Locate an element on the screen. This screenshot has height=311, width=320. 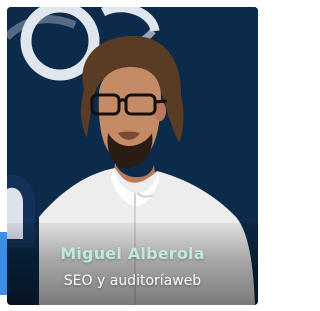
accent-strip is located at coordinates (3, 263).